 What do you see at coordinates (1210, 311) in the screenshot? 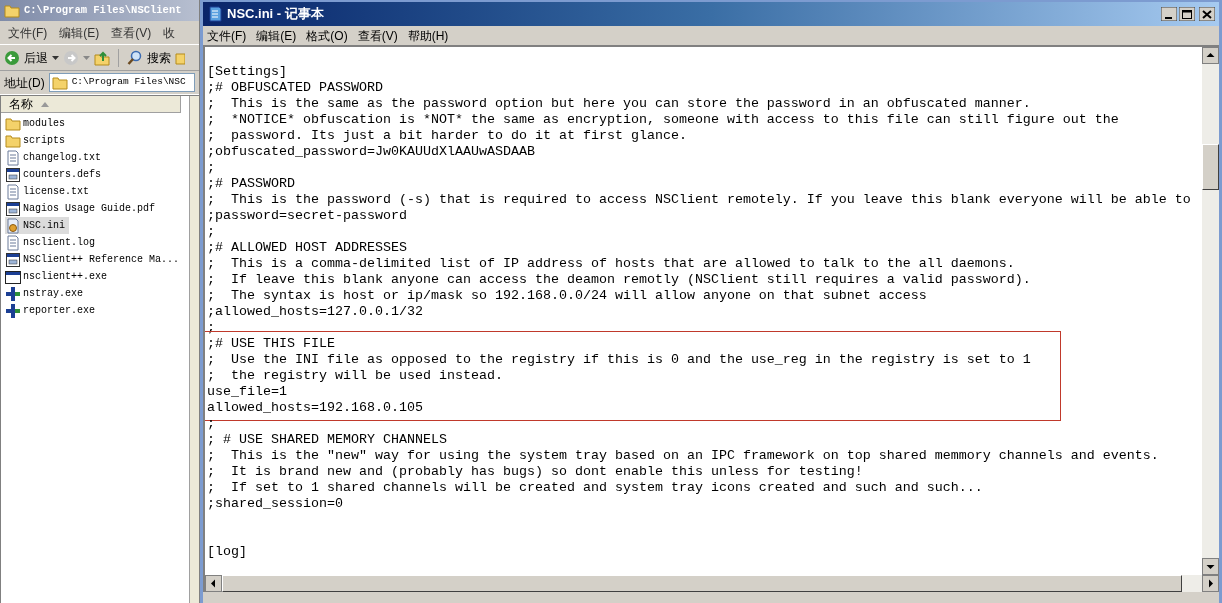
I see `vertical-scrollbar` at bounding box center [1210, 311].